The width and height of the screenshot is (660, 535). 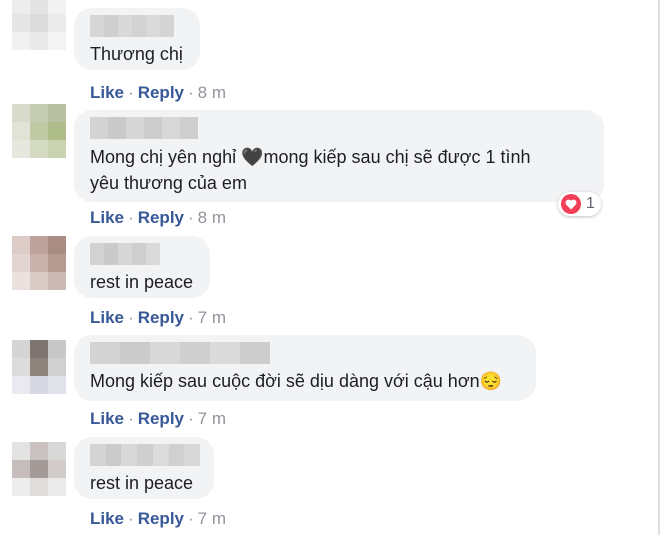 What do you see at coordinates (137, 39) in the screenshot?
I see `comment-bubble: Thương chị` at bounding box center [137, 39].